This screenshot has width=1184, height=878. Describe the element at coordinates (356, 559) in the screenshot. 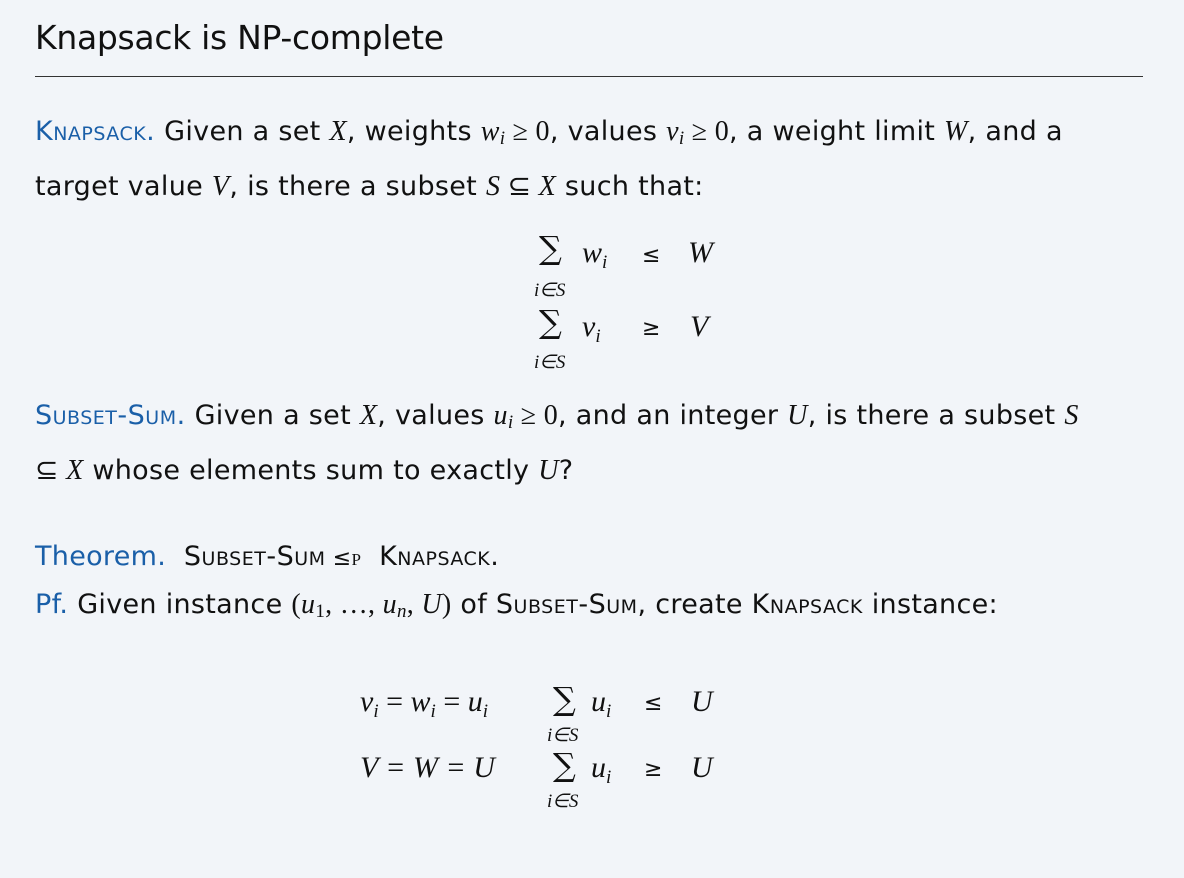

I see `reduction-subscript: P` at that location.